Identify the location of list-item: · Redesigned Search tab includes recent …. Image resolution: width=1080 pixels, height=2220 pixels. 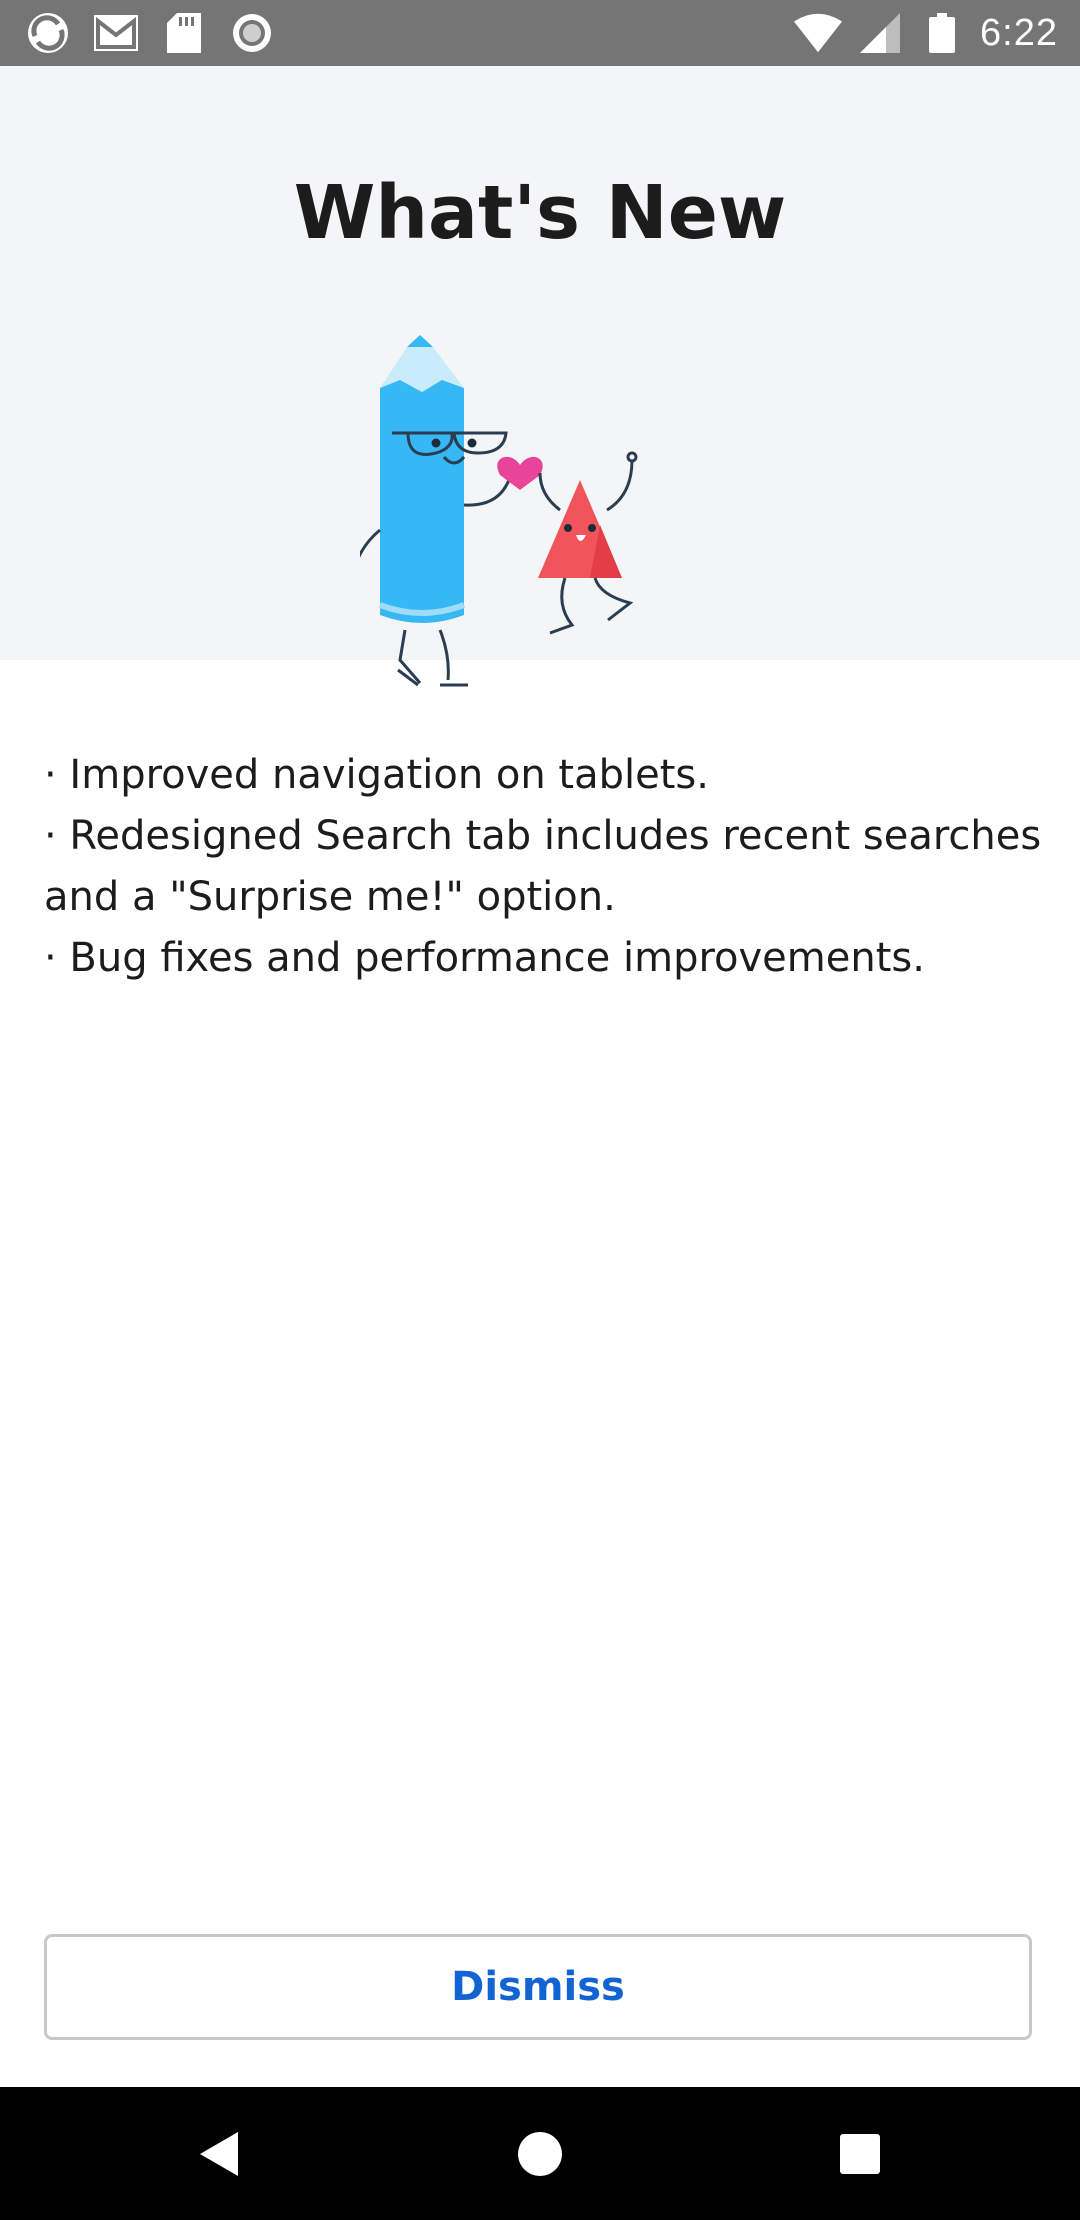
(543, 866).